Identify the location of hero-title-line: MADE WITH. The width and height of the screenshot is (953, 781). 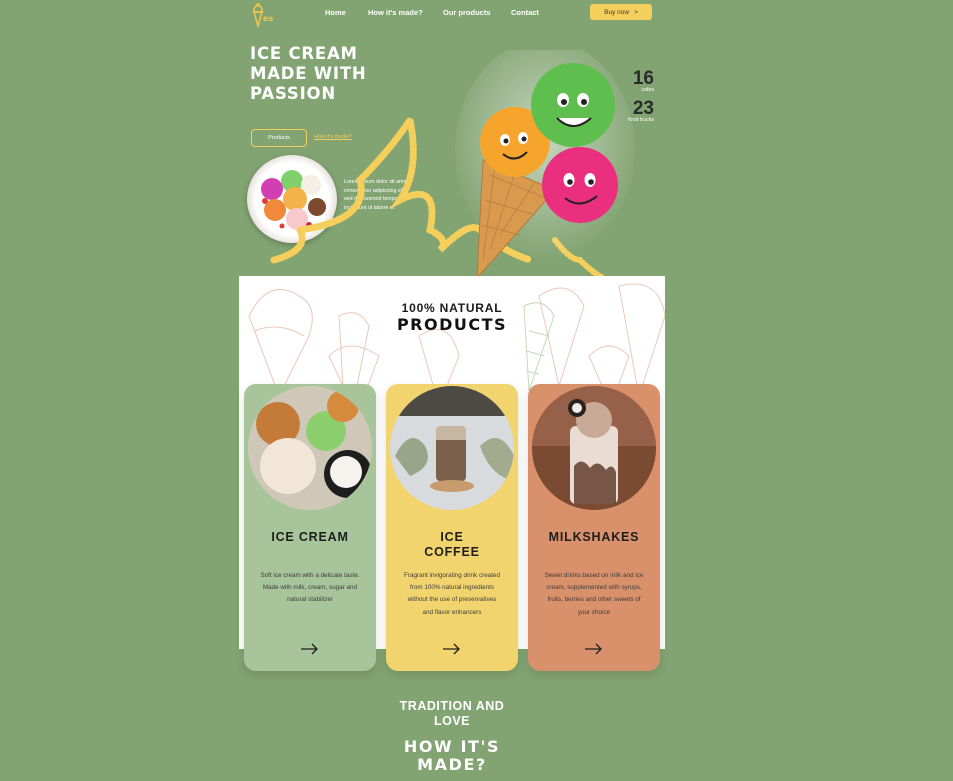
(308, 73).